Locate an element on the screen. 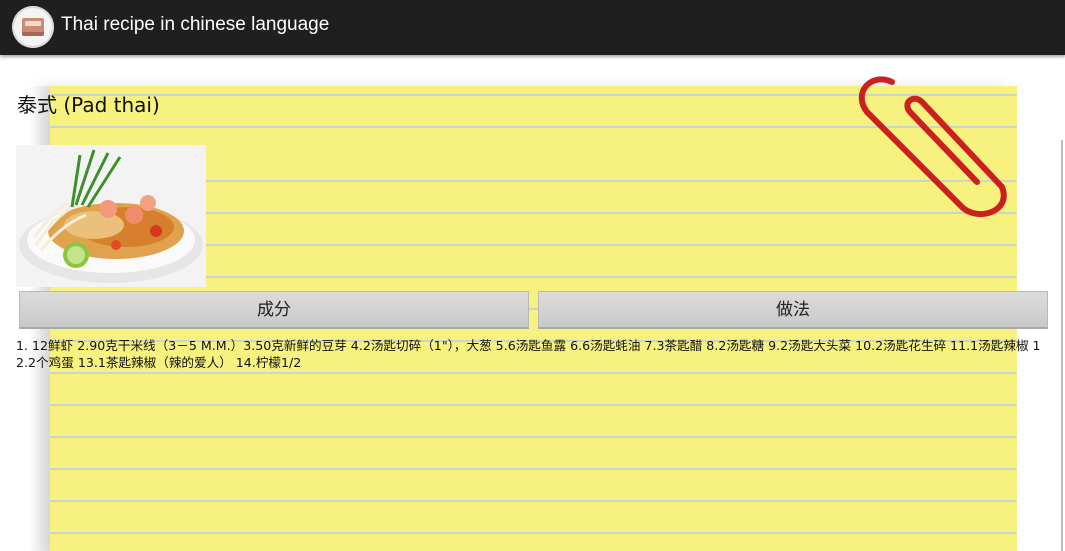 The height and width of the screenshot is (551, 1065). scroll-edge is located at coordinates (1062, 345).